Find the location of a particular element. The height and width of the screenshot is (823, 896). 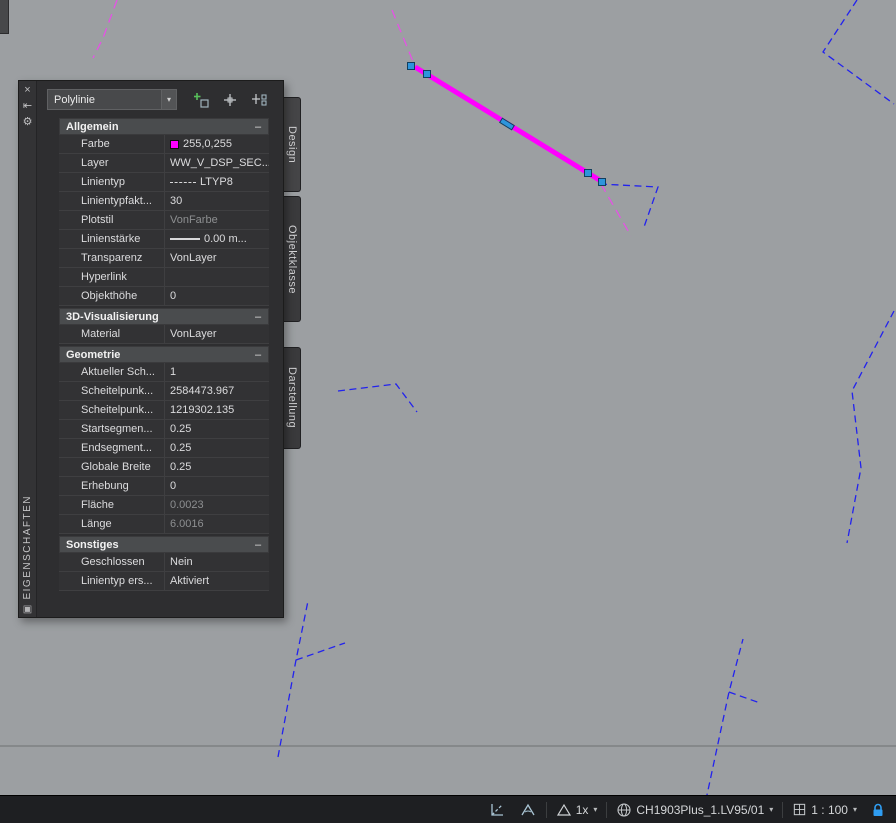

value-text: Nein is located at coordinates (181, 562).